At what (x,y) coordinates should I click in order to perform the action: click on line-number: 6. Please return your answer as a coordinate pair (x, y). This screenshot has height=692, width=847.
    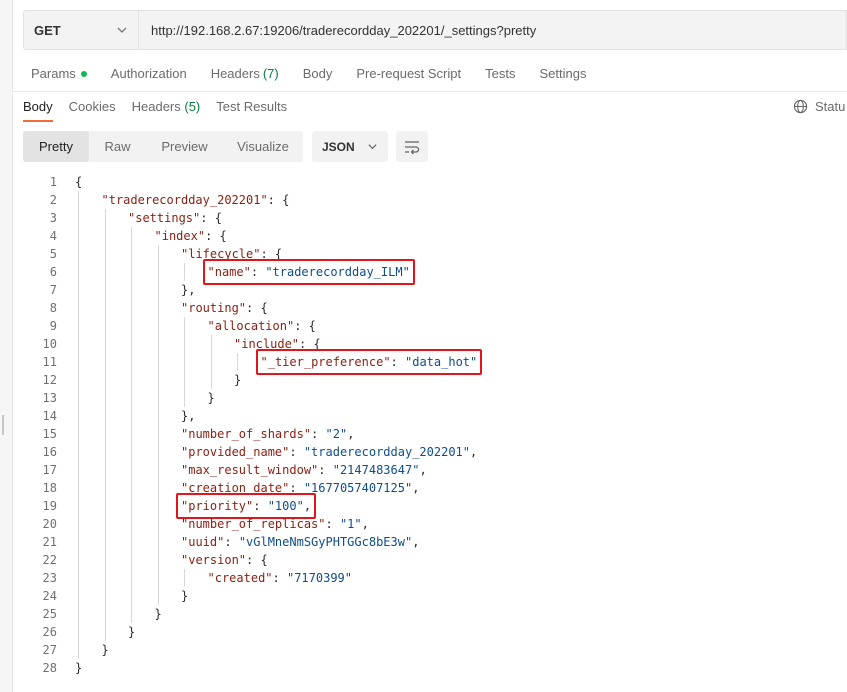
    Looking at the image, I should click on (53, 272).